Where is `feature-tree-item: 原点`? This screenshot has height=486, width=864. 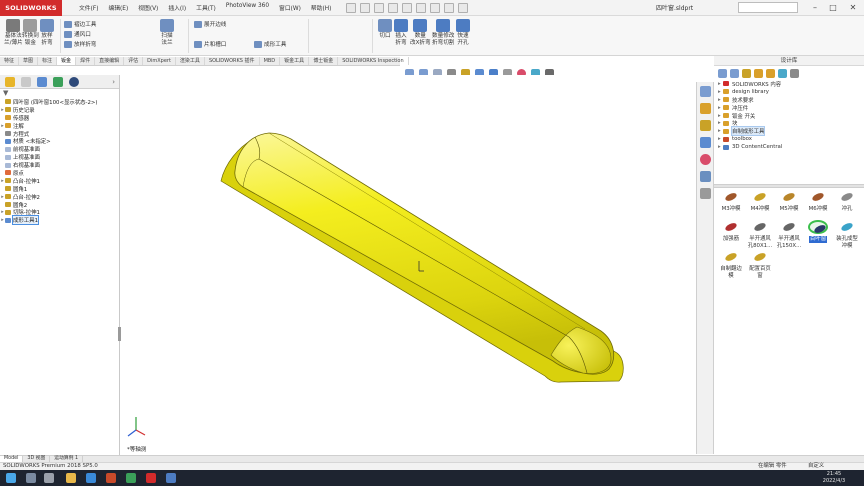
feature-tree-item: 原点 is located at coordinates (59, 173).